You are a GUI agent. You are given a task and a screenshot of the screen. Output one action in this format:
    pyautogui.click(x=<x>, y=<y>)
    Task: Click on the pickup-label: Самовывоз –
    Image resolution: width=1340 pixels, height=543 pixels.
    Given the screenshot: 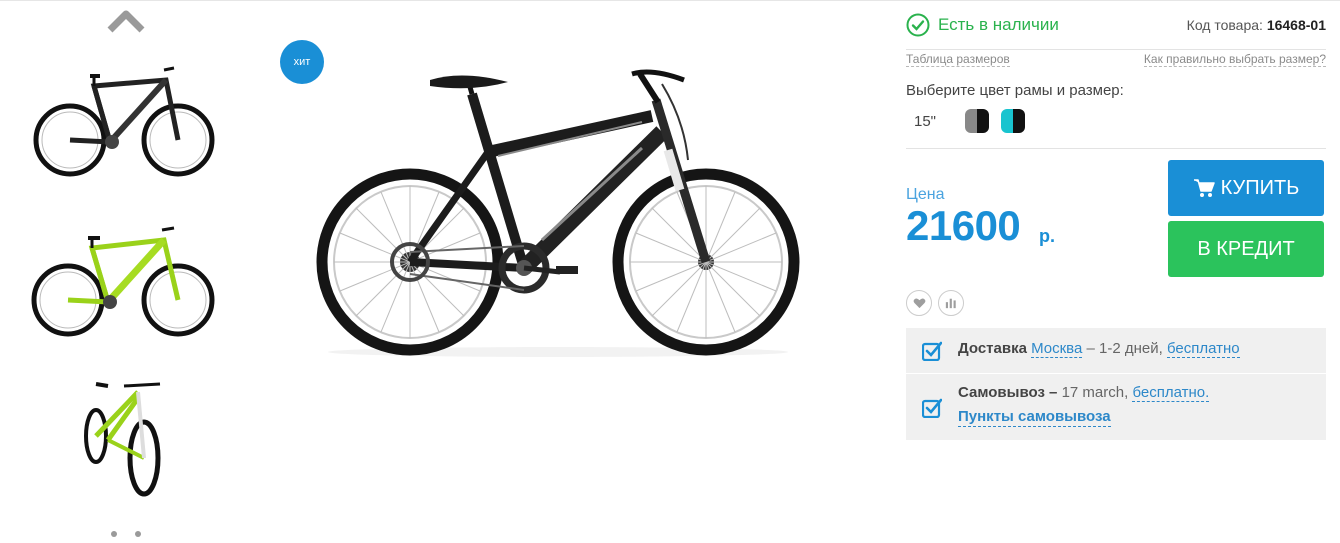 What is the action you would take?
    pyautogui.click(x=1008, y=392)
    